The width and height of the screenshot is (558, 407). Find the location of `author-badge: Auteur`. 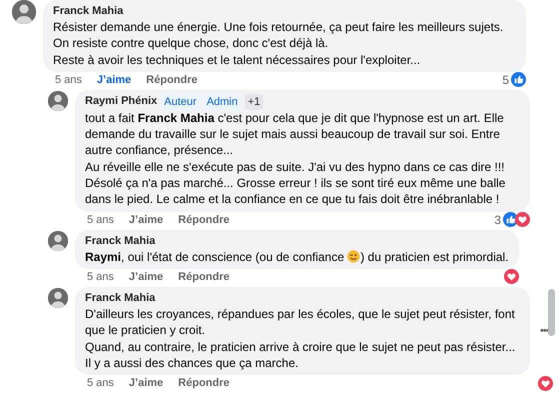

author-badge: Auteur is located at coordinates (180, 102).